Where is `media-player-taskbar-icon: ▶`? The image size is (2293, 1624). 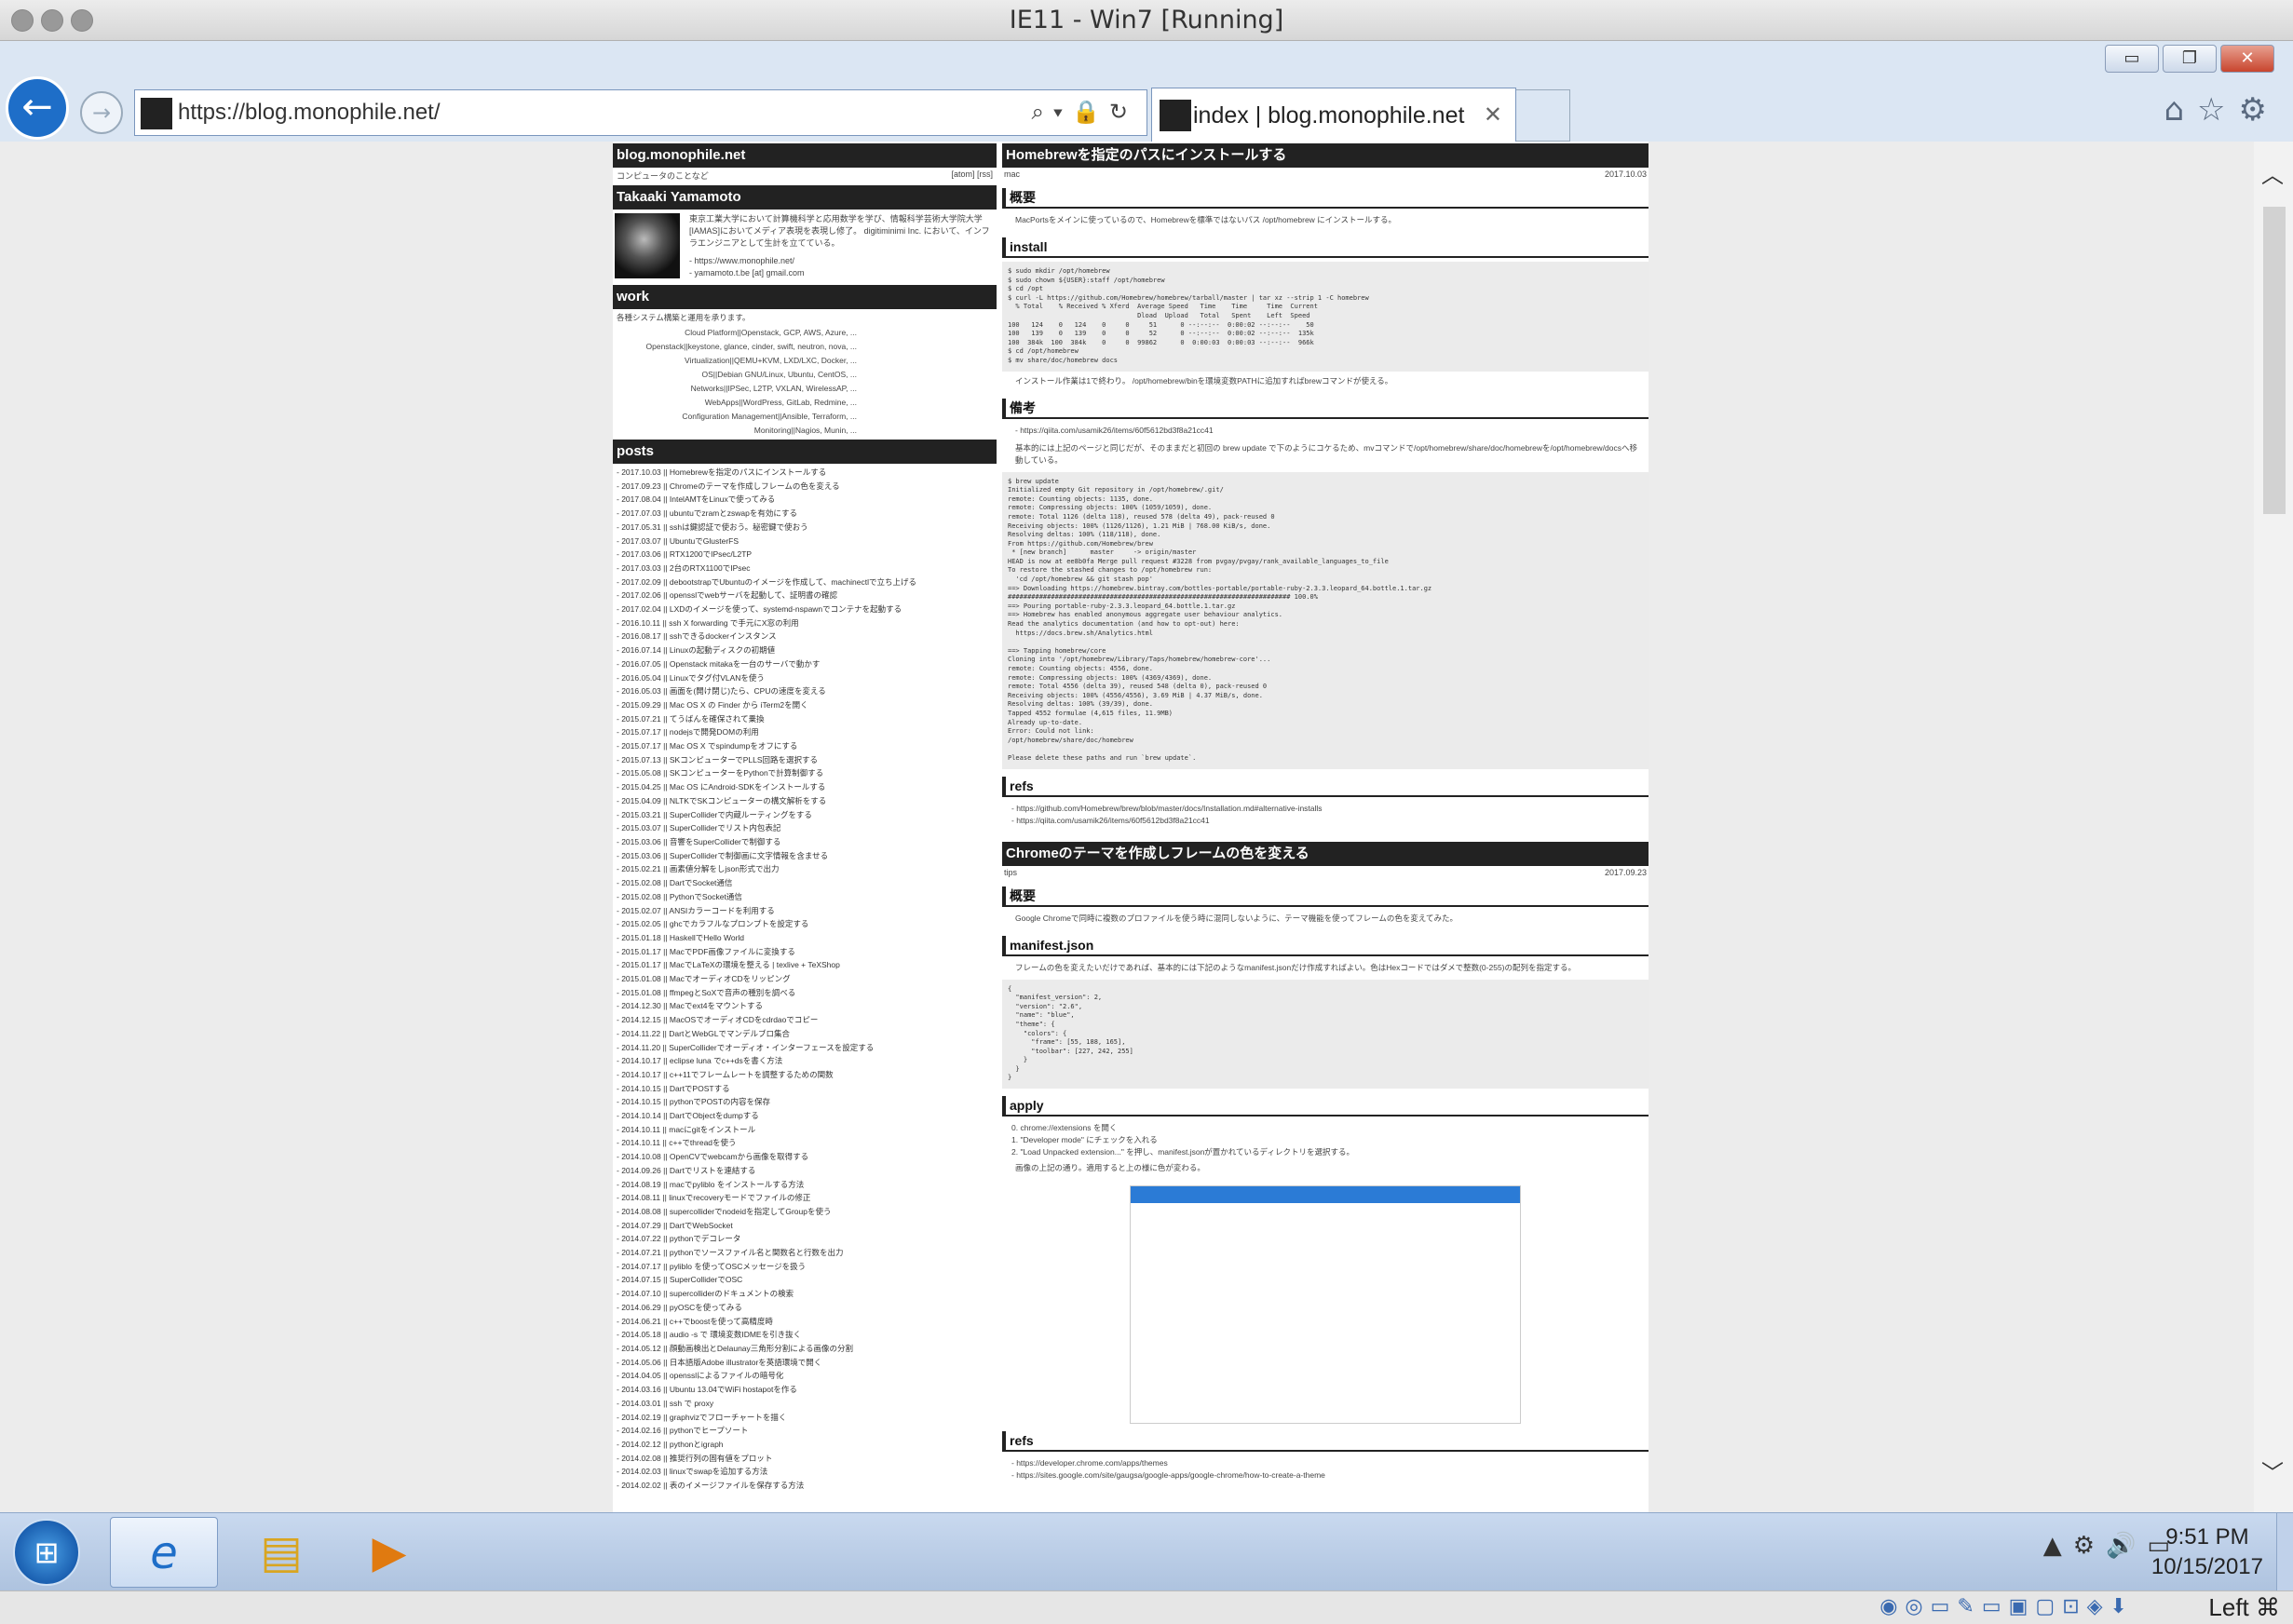 media-player-taskbar-icon: ▶ is located at coordinates (389, 1552).